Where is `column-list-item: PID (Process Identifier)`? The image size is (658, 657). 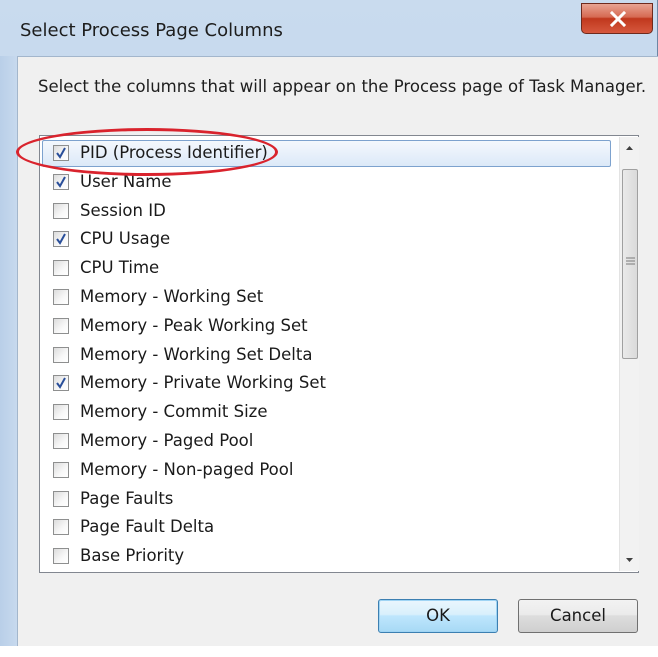 column-list-item: PID (Process Identifier) is located at coordinates (326, 153).